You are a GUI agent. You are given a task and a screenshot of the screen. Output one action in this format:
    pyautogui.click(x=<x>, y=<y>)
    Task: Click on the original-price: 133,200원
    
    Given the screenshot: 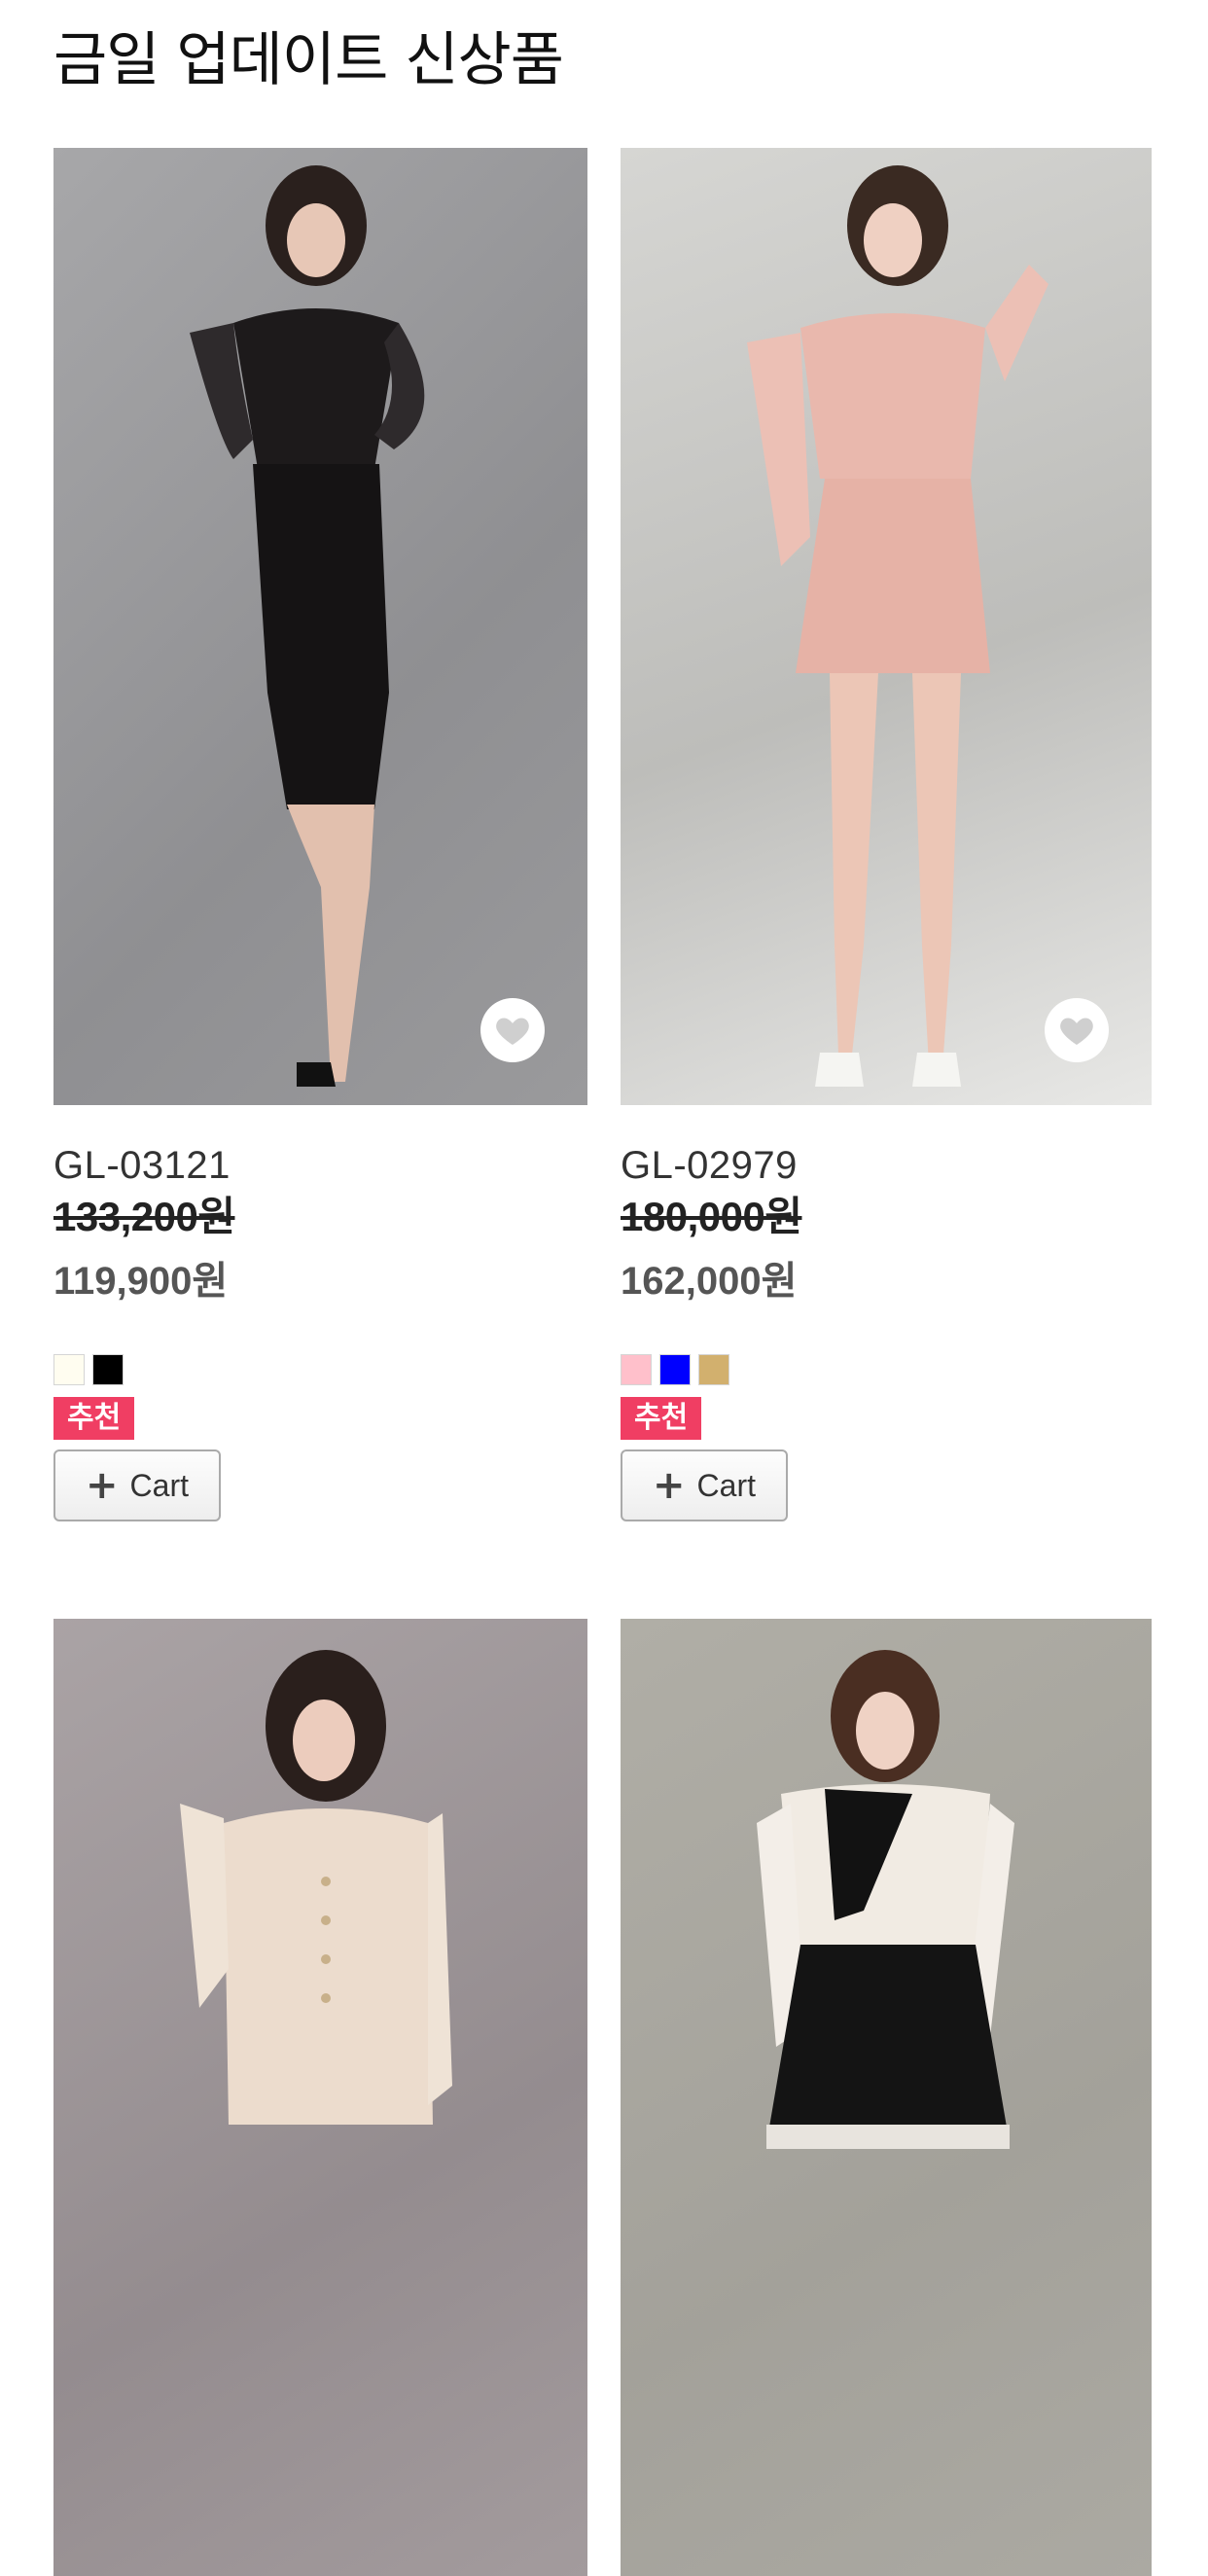 What is the action you would take?
    pyautogui.click(x=144, y=1216)
    